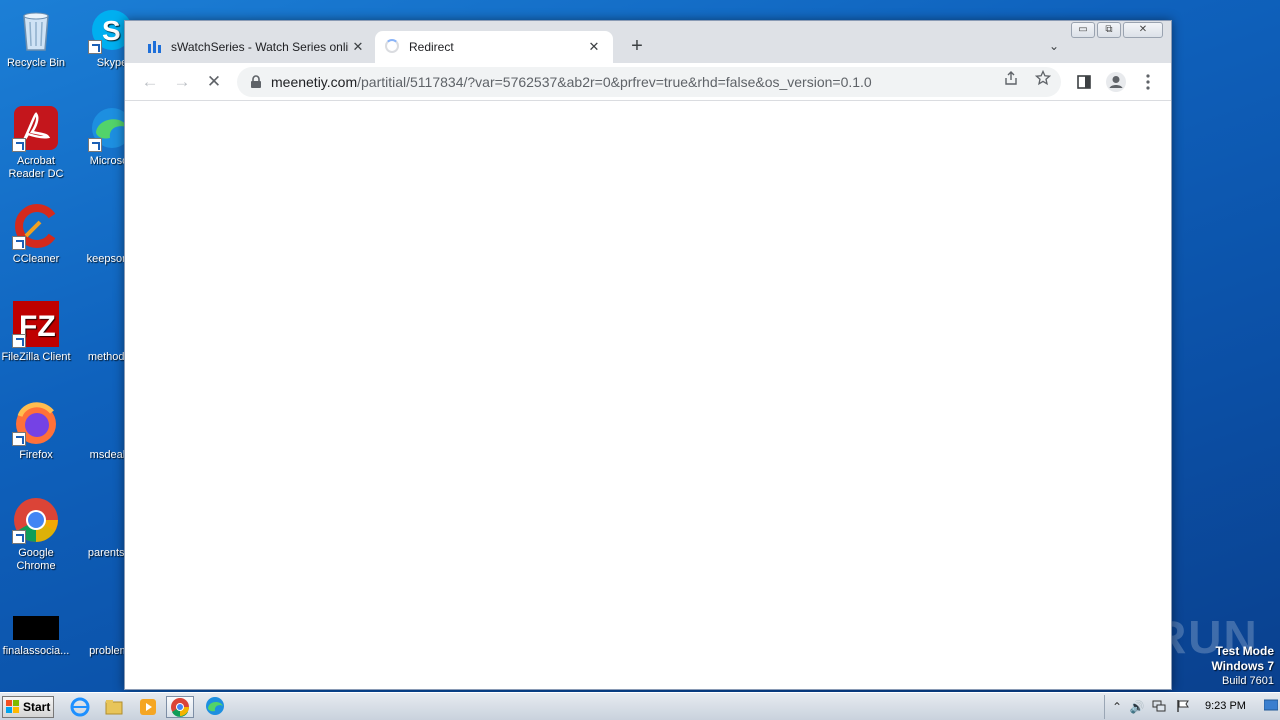 The height and width of the screenshot is (720, 1280). I want to click on taskbar-media-player-icon, so click(148, 707).